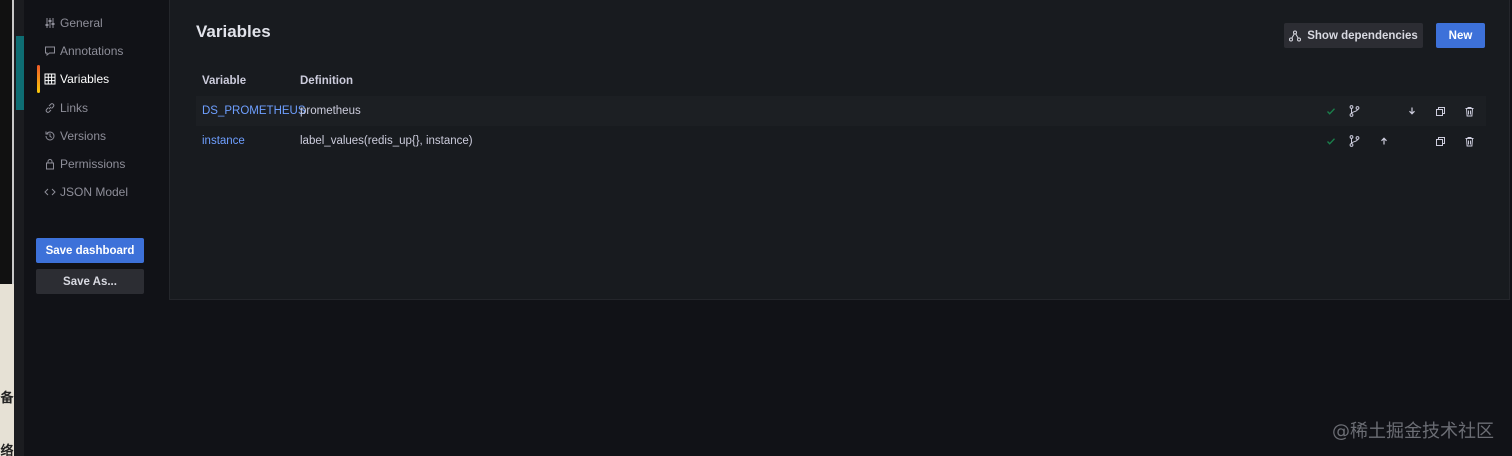 The width and height of the screenshot is (1512, 456). Describe the element at coordinates (50, 51) in the screenshot. I see `comment-icon` at that location.